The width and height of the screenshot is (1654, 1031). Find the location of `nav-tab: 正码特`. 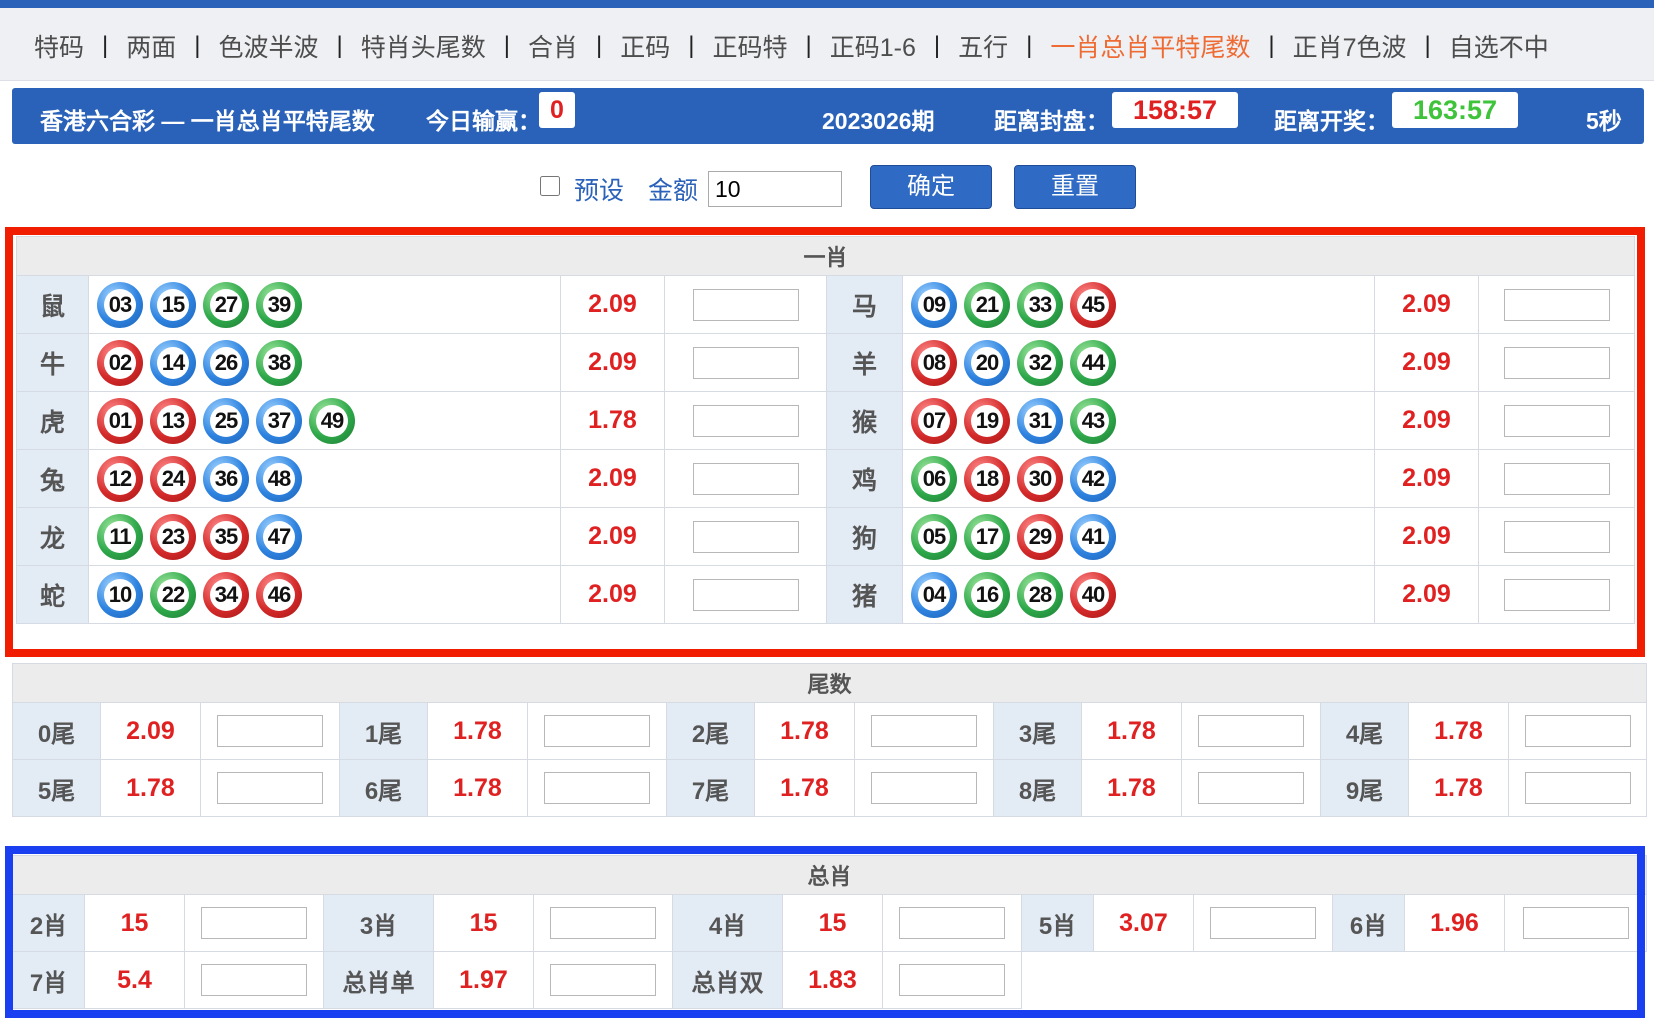

nav-tab: 正码特 is located at coordinates (750, 46).